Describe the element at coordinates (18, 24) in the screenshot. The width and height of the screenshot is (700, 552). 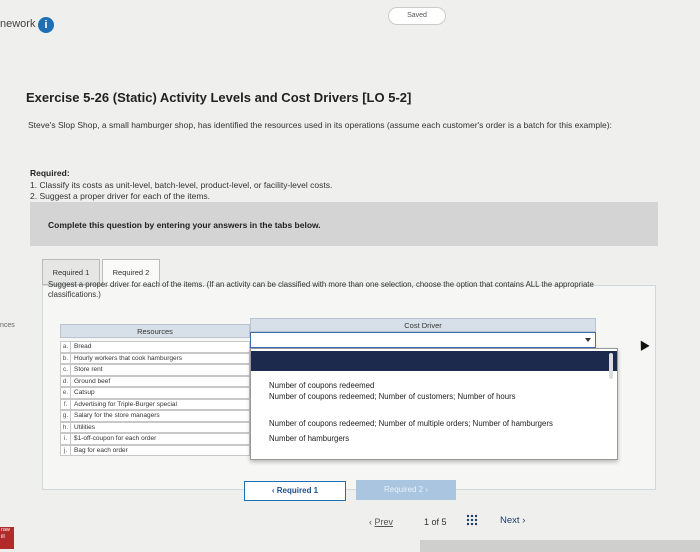
I see `brand-fragment: nework` at that location.